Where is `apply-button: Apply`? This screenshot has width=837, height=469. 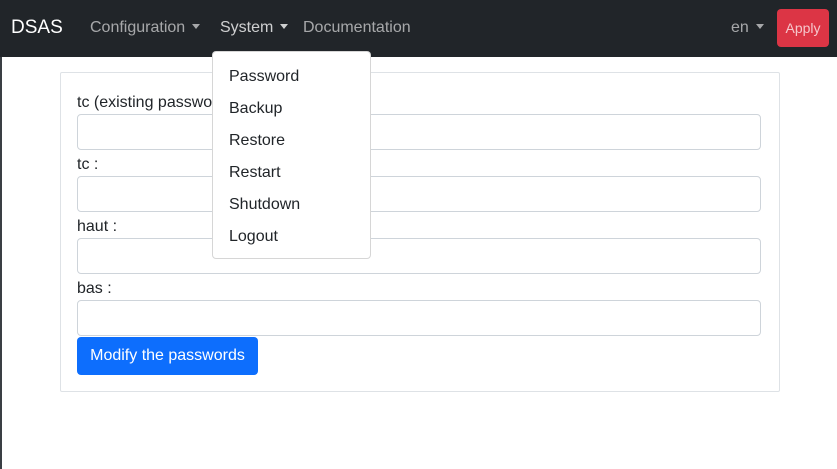 apply-button: Apply is located at coordinates (803, 28).